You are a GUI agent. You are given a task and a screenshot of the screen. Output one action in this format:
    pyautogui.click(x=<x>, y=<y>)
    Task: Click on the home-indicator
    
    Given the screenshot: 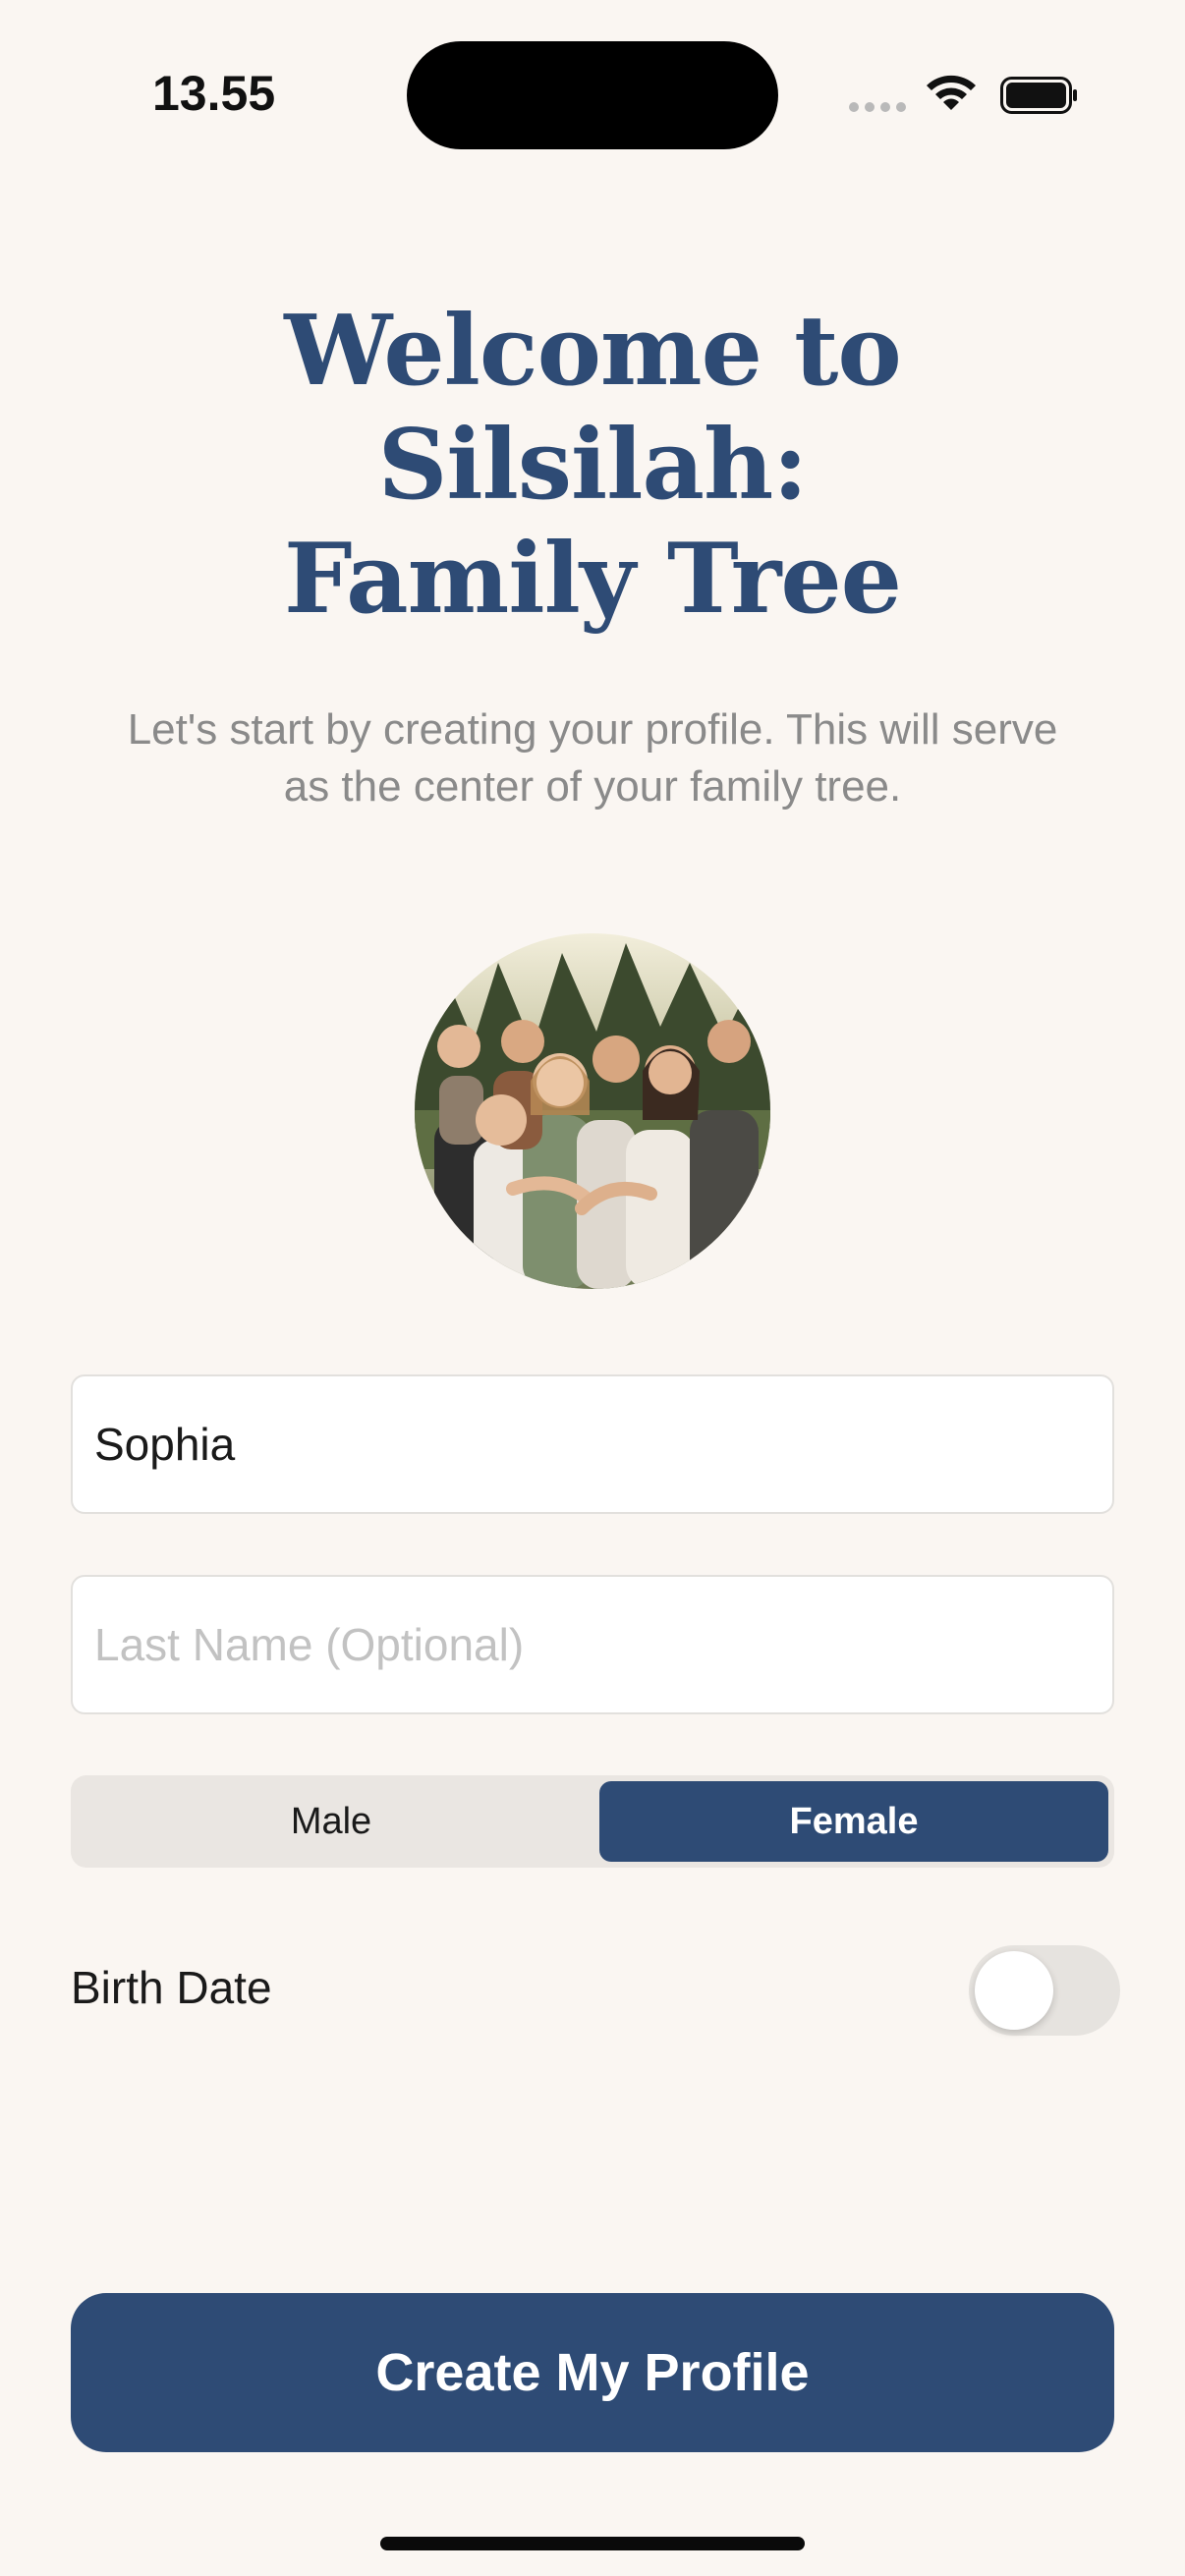 What is the action you would take?
    pyautogui.click(x=592, y=2543)
    